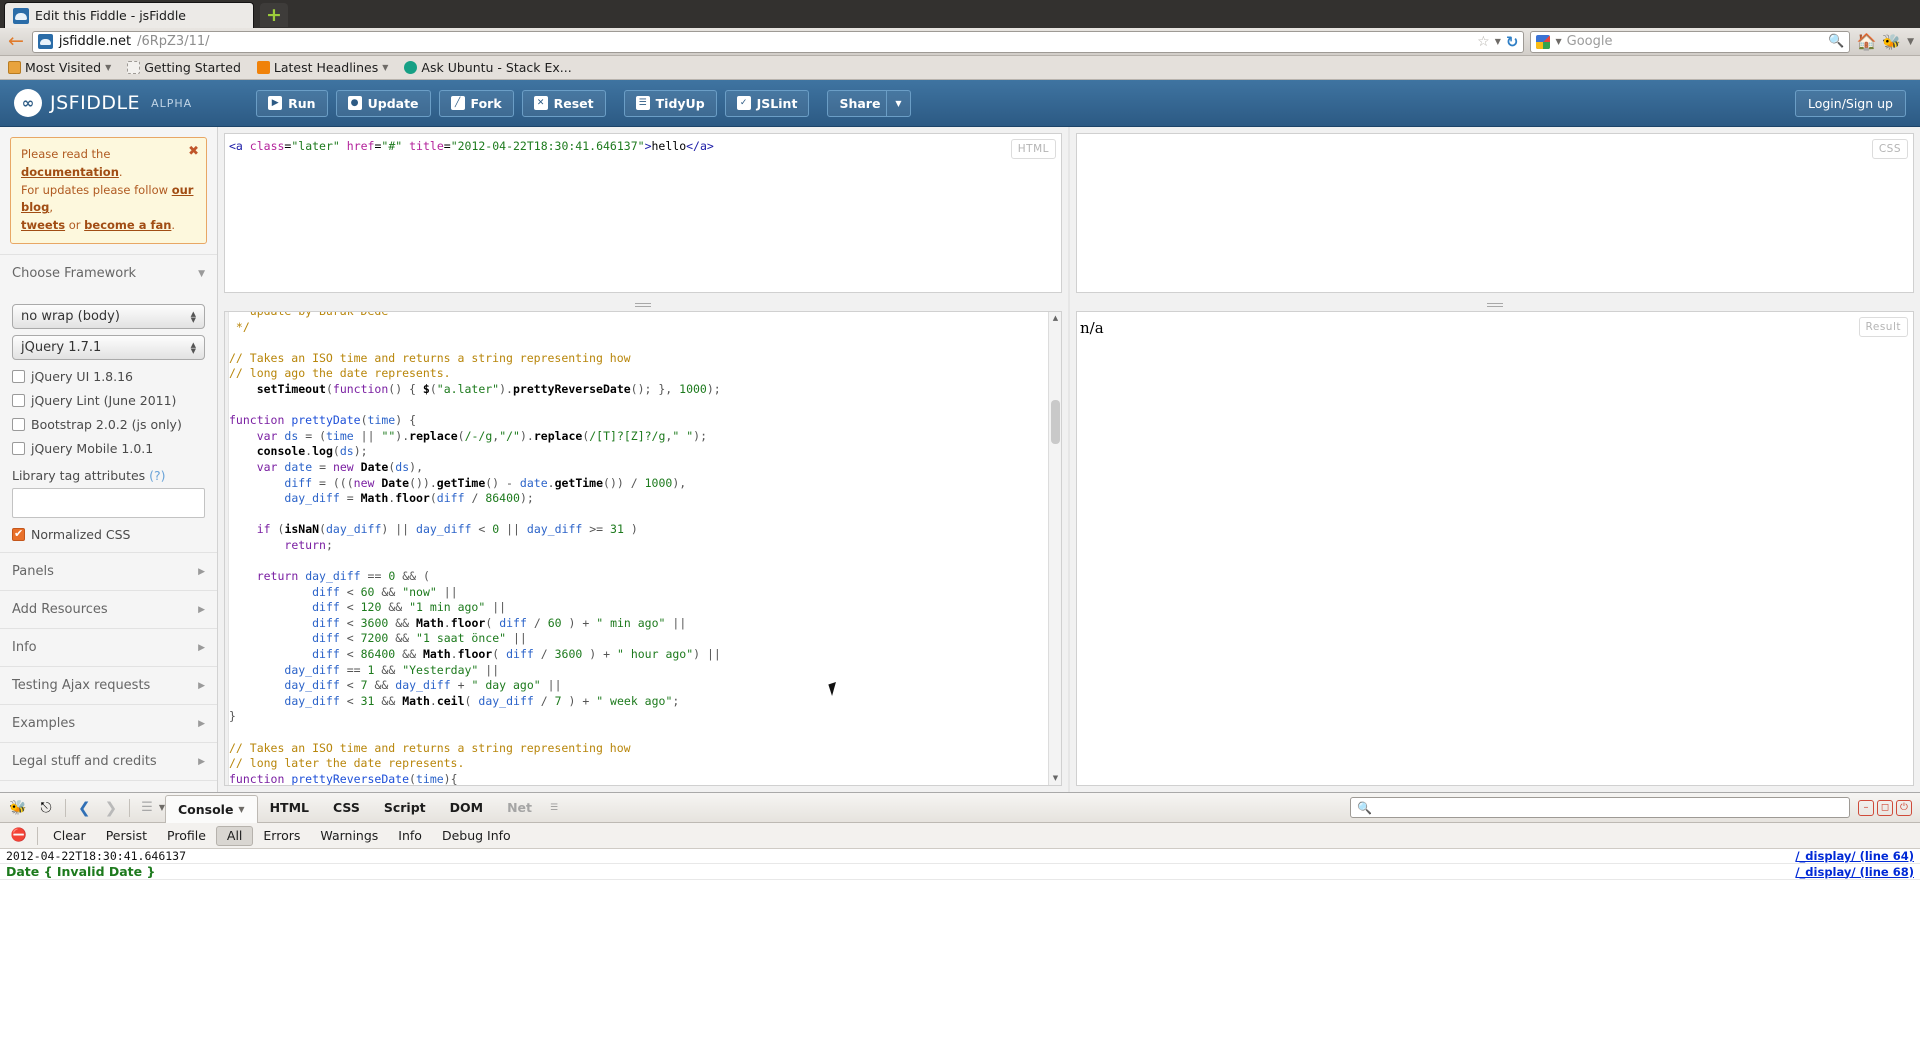 The image size is (1920, 1056). Describe the element at coordinates (108, 348) in the screenshot. I see `library-select: jQuery 1.7.1 ▲ ▼` at that location.